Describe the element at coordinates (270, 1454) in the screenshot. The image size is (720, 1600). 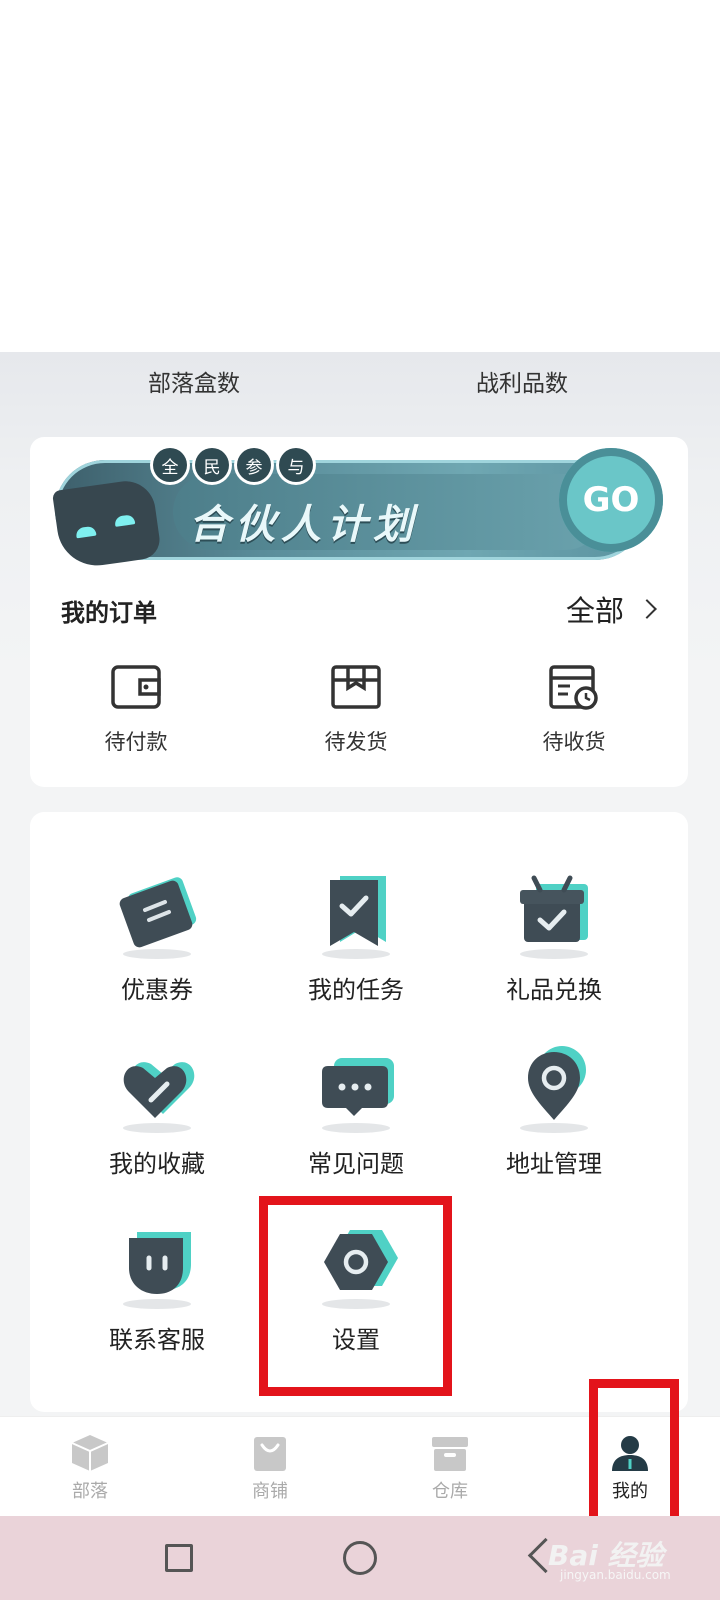
I see `shopping-bag-icon` at that location.